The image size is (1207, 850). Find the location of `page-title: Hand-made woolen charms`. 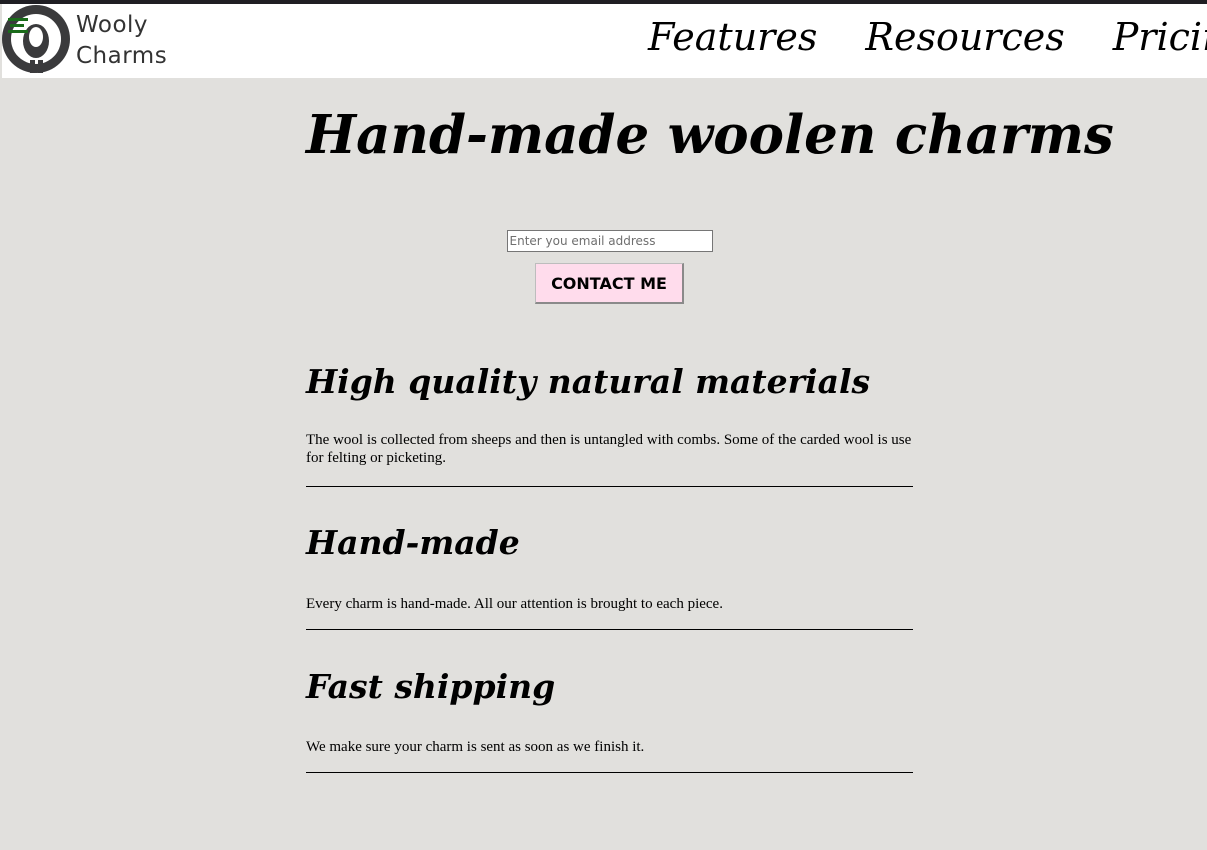

page-title: Hand-made woolen charms is located at coordinates (710, 135).